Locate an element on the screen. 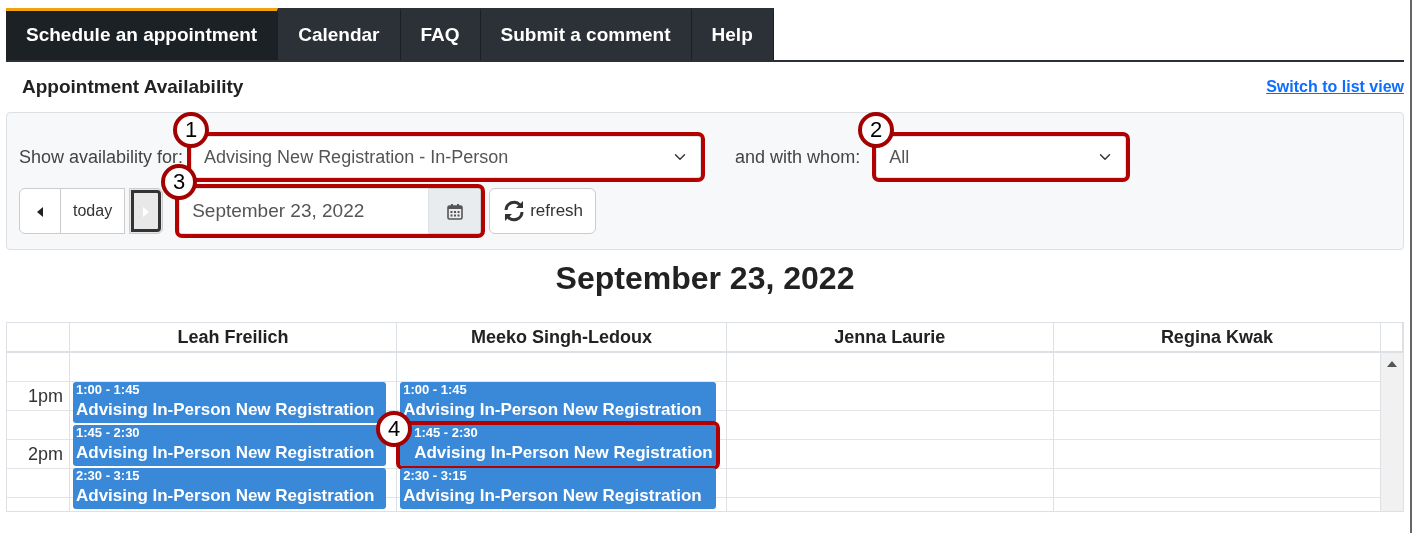  column-header: Regina Kwak is located at coordinates (1217, 338).